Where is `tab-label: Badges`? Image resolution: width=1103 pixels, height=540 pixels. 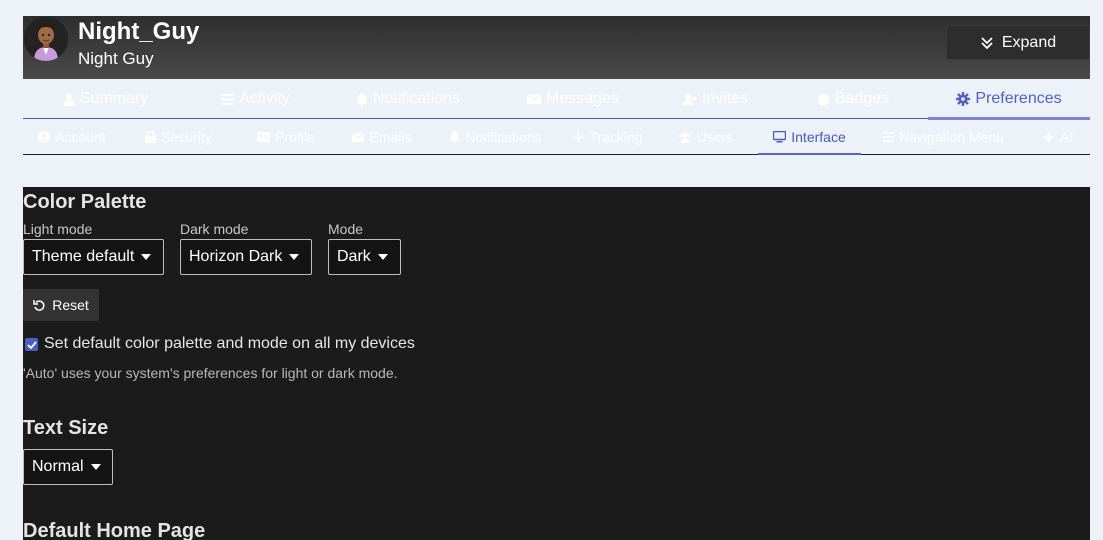
tab-label: Badges is located at coordinates (862, 98).